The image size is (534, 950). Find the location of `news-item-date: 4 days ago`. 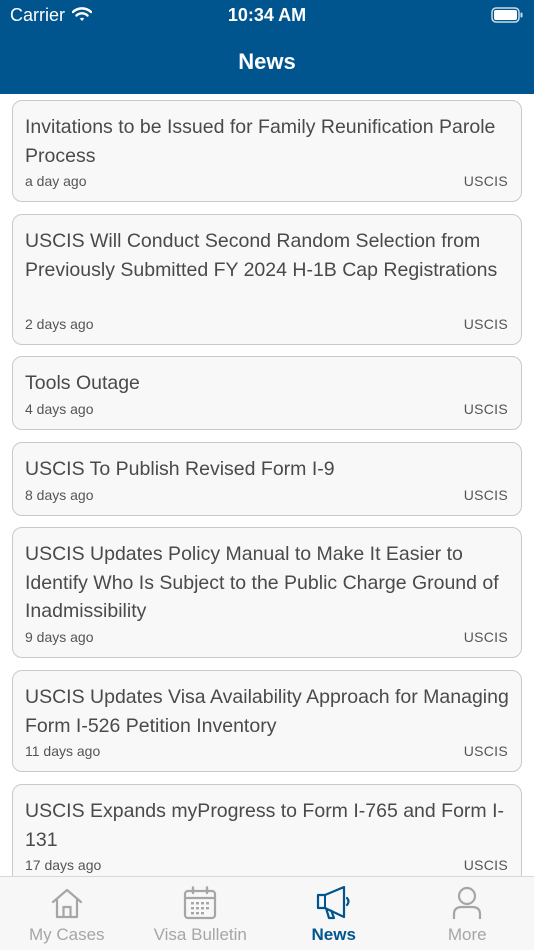

news-item-date: 4 days ago is located at coordinates (59, 409).